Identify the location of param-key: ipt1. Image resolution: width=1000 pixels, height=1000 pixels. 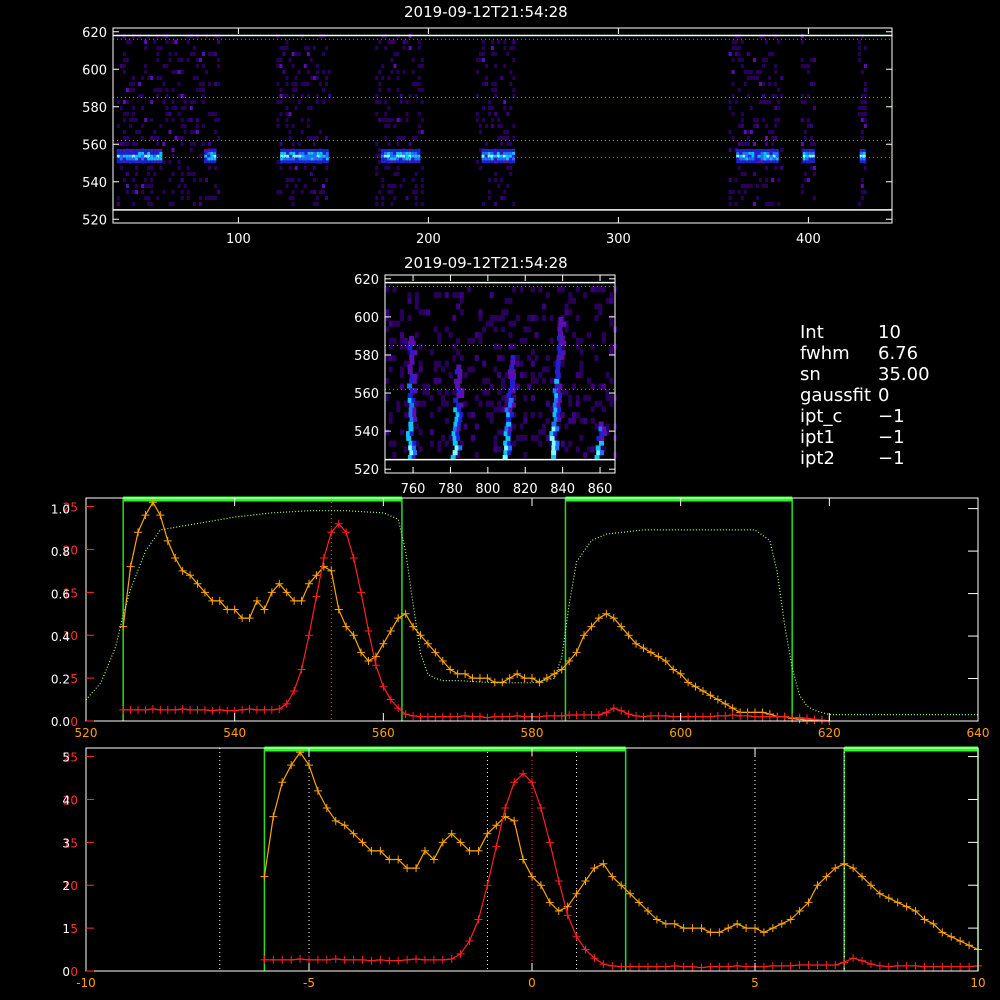
(817, 437).